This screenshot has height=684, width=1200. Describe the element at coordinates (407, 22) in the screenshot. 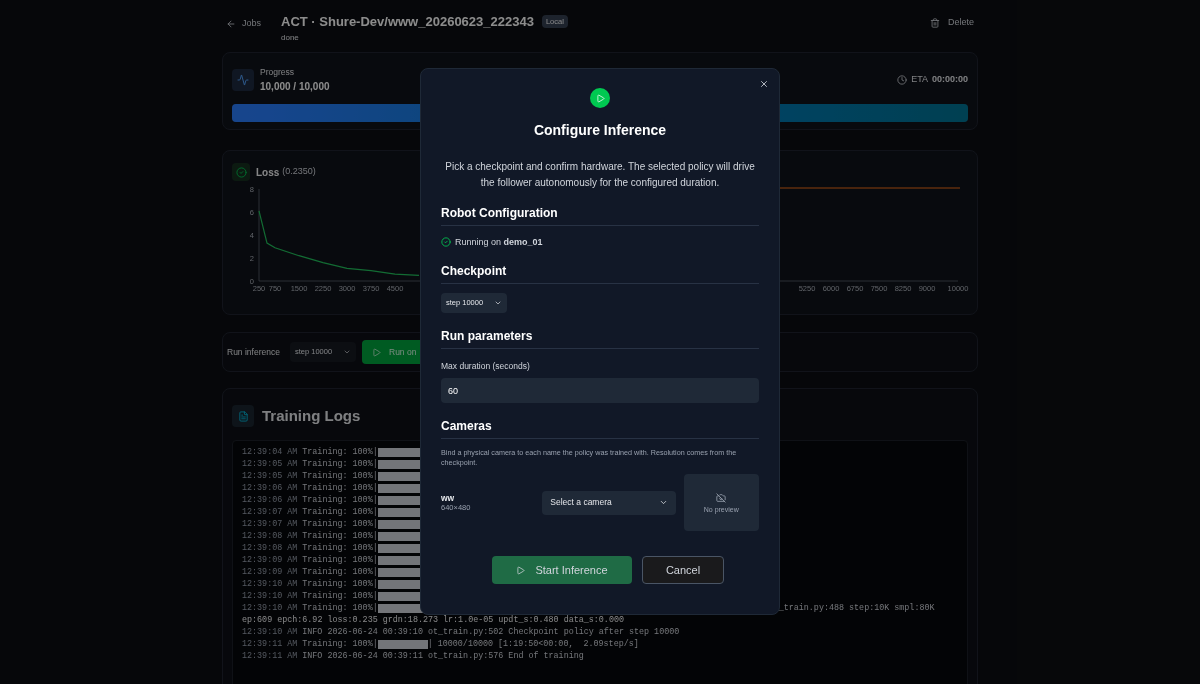

I see `job-title: ACT · Shure-Dev/www_20260623_222343` at that location.